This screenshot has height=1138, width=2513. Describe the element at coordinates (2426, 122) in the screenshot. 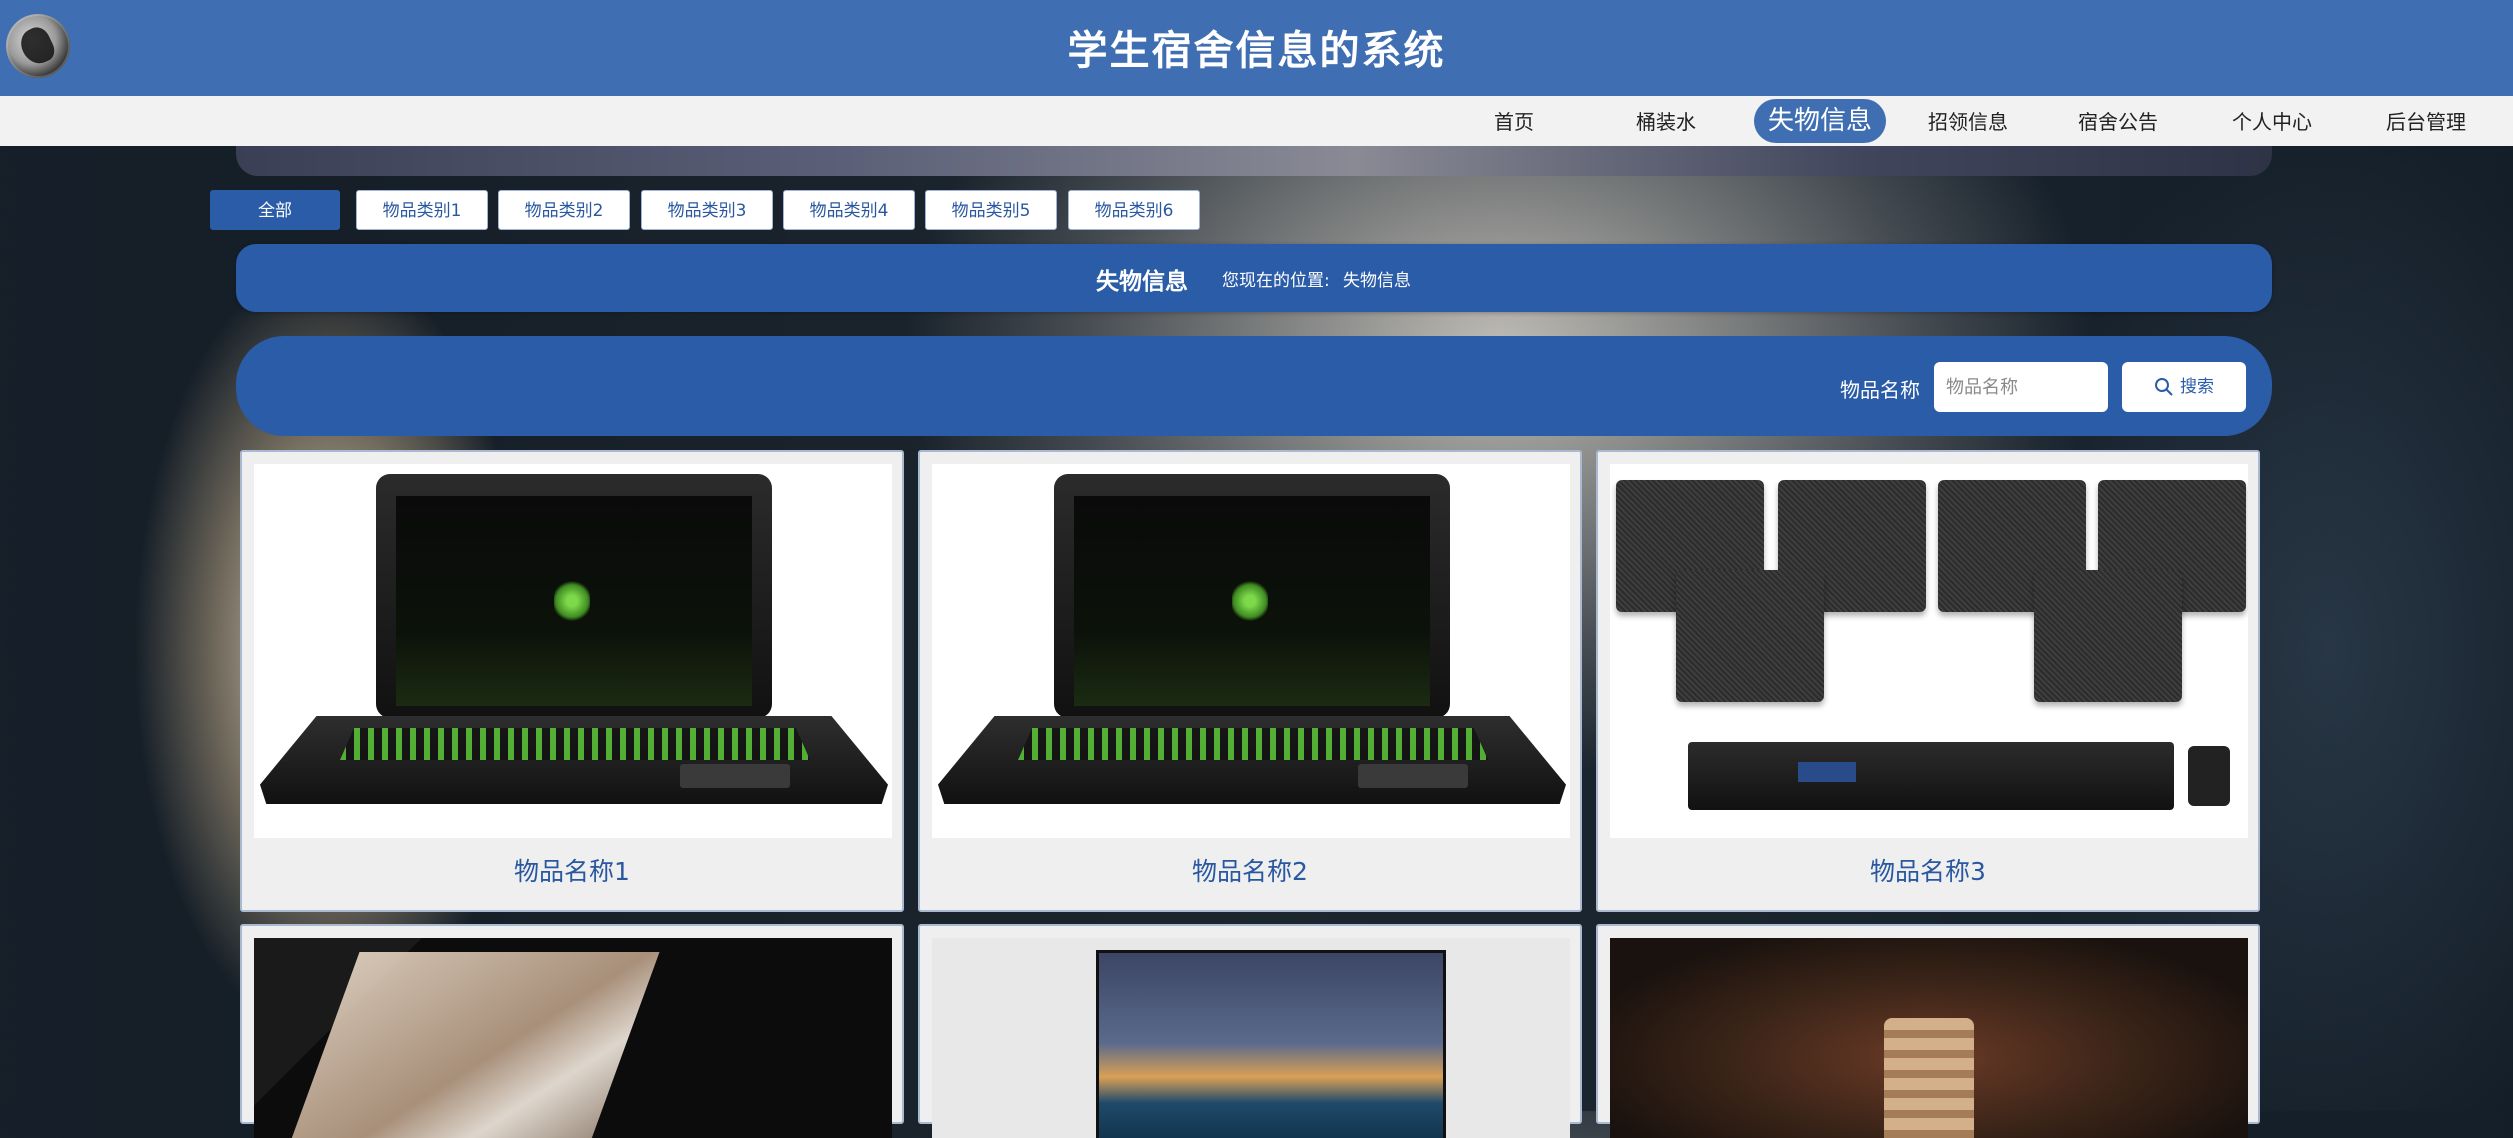

I see `nav-item-admin: 后台管理` at that location.